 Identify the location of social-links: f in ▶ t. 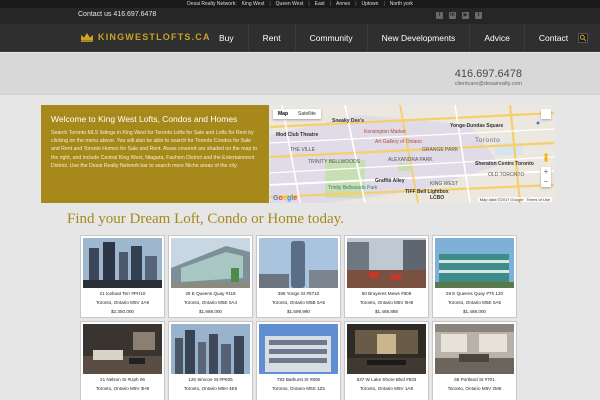
(459, 15).